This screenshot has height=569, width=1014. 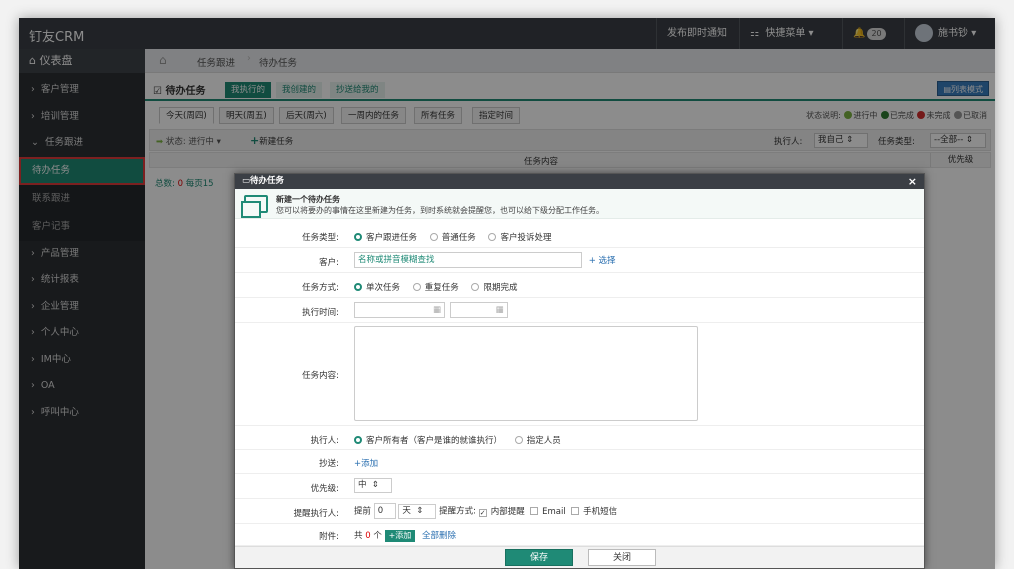 What do you see at coordinates (320, 313) in the screenshot?
I see `exec-time-label: 执行时间:` at bounding box center [320, 313].